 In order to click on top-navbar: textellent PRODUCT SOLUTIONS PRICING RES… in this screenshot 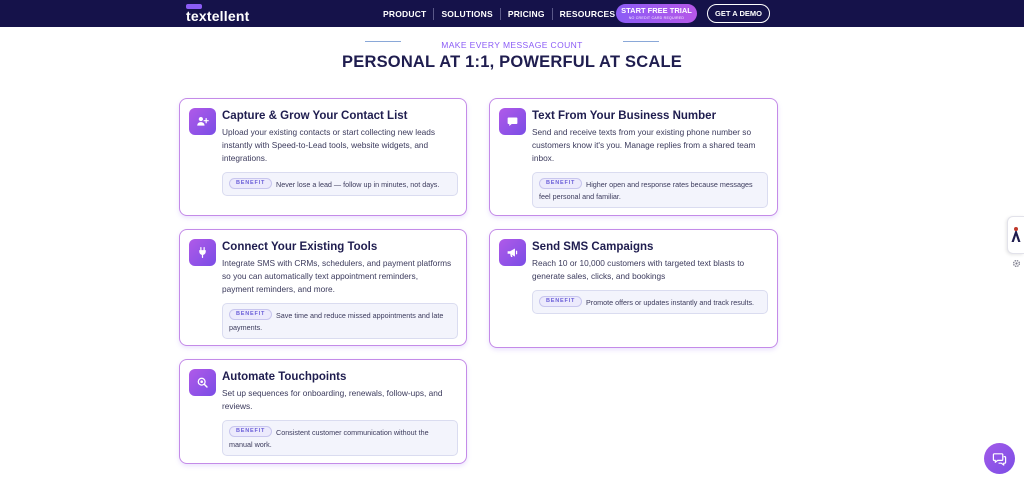, I will do `click(512, 13)`.